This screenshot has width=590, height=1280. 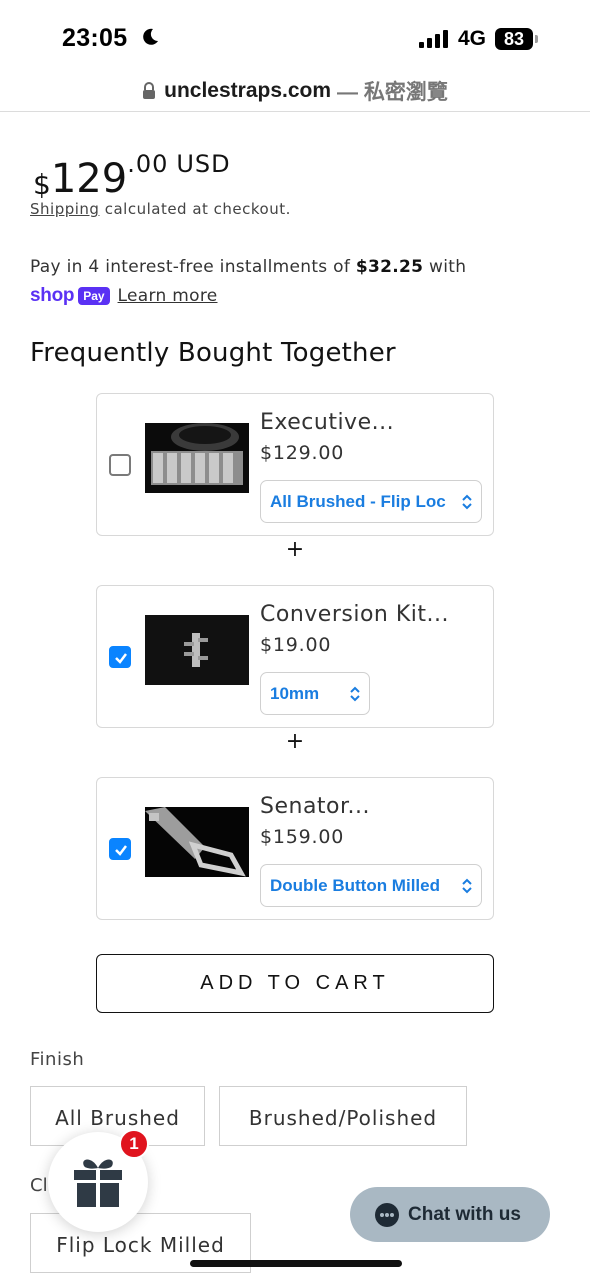 What do you see at coordinates (52, 295) in the screenshot?
I see `shop-pay-logo: shop` at bounding box center [52, 295].